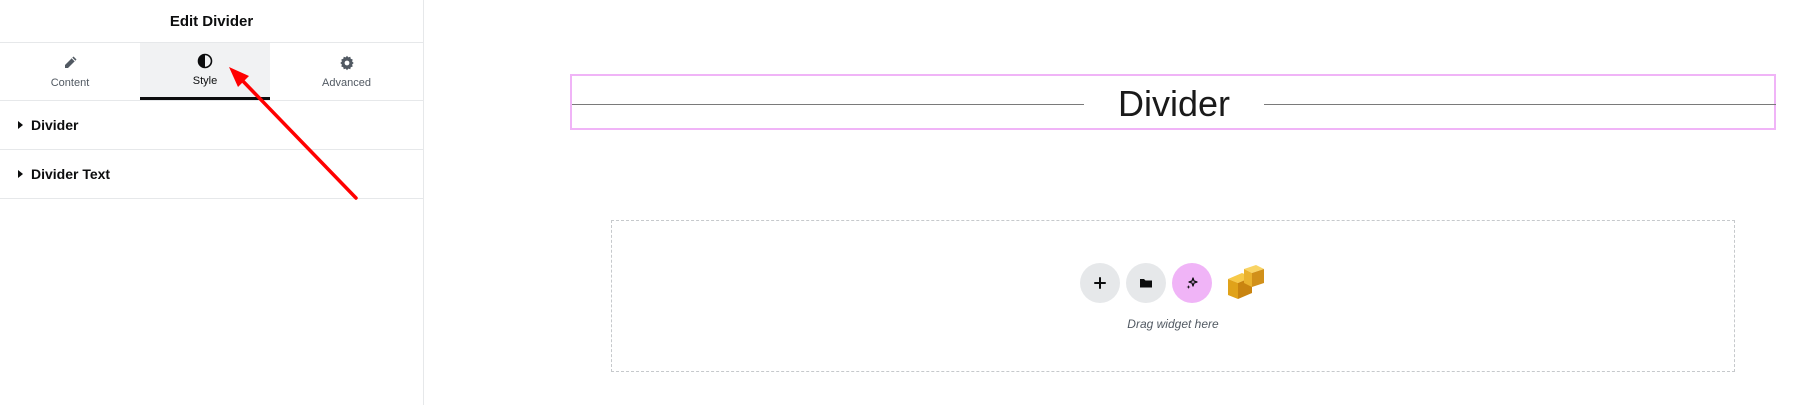 Image resolution: width=1804 pixels, height=405 pixels. What do you see at coordinates (1244, 283) in the screenshot?
I see `template-kit-cube-icon` at bounding box center [1244, 283].